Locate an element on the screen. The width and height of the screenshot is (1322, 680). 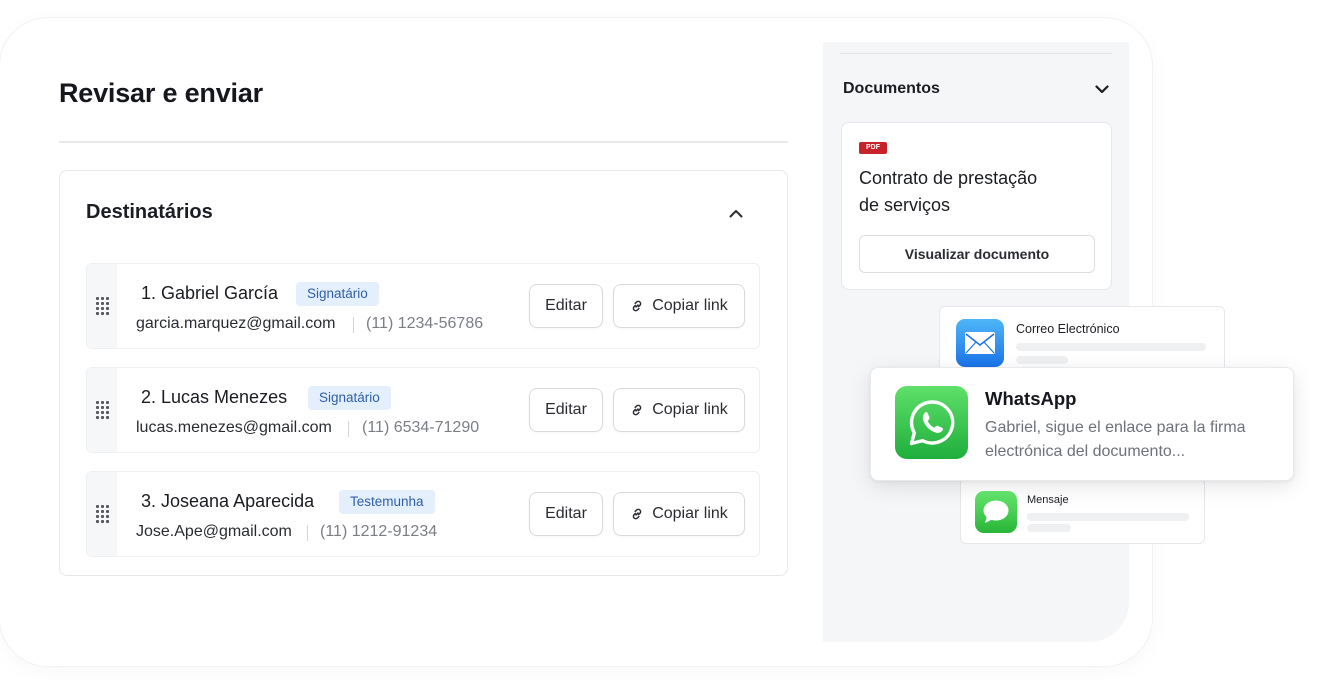
whatsapp-app-icon is located at coordinates (931, 422).